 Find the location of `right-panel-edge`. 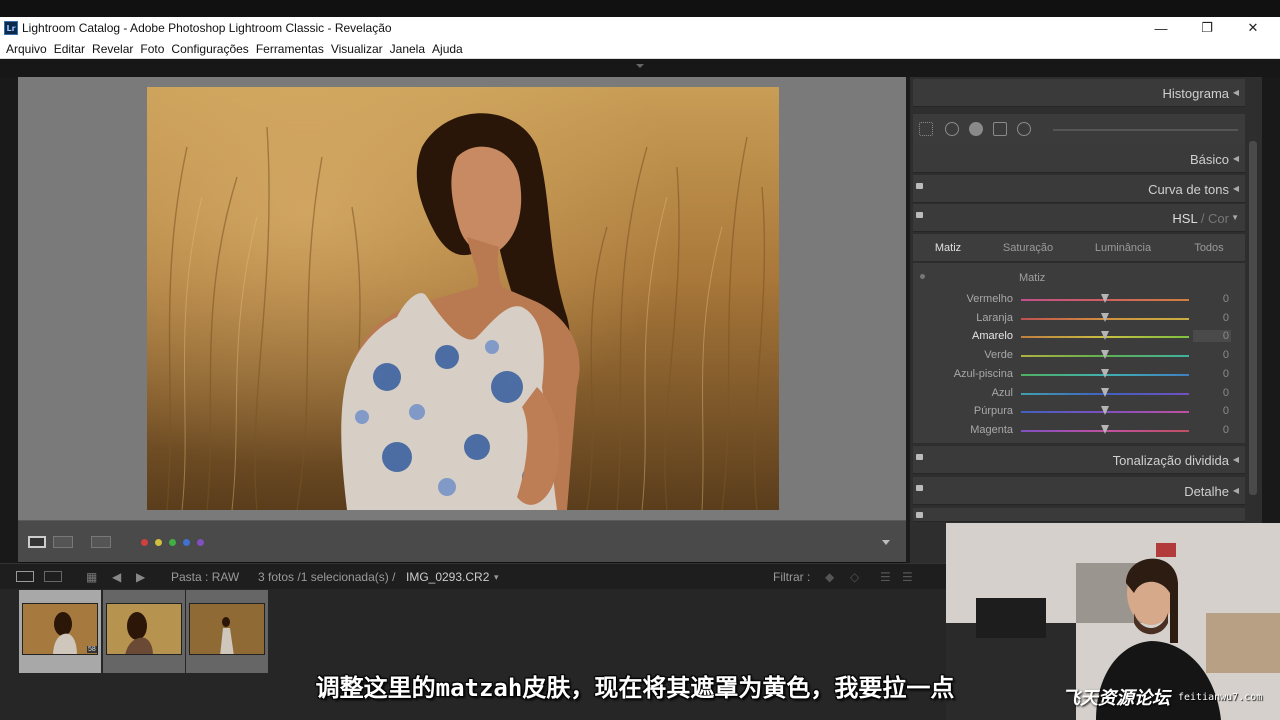

right-panel-edge is located at coordinates (1271, 320).